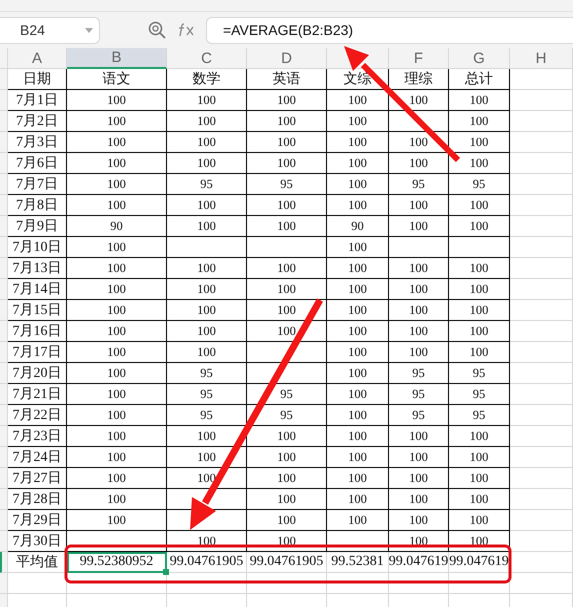 The image size is (573, 607). Describe the element at coordinates (37, 436) in the screenshot. I see `table-cell: 7月23日` at that location.